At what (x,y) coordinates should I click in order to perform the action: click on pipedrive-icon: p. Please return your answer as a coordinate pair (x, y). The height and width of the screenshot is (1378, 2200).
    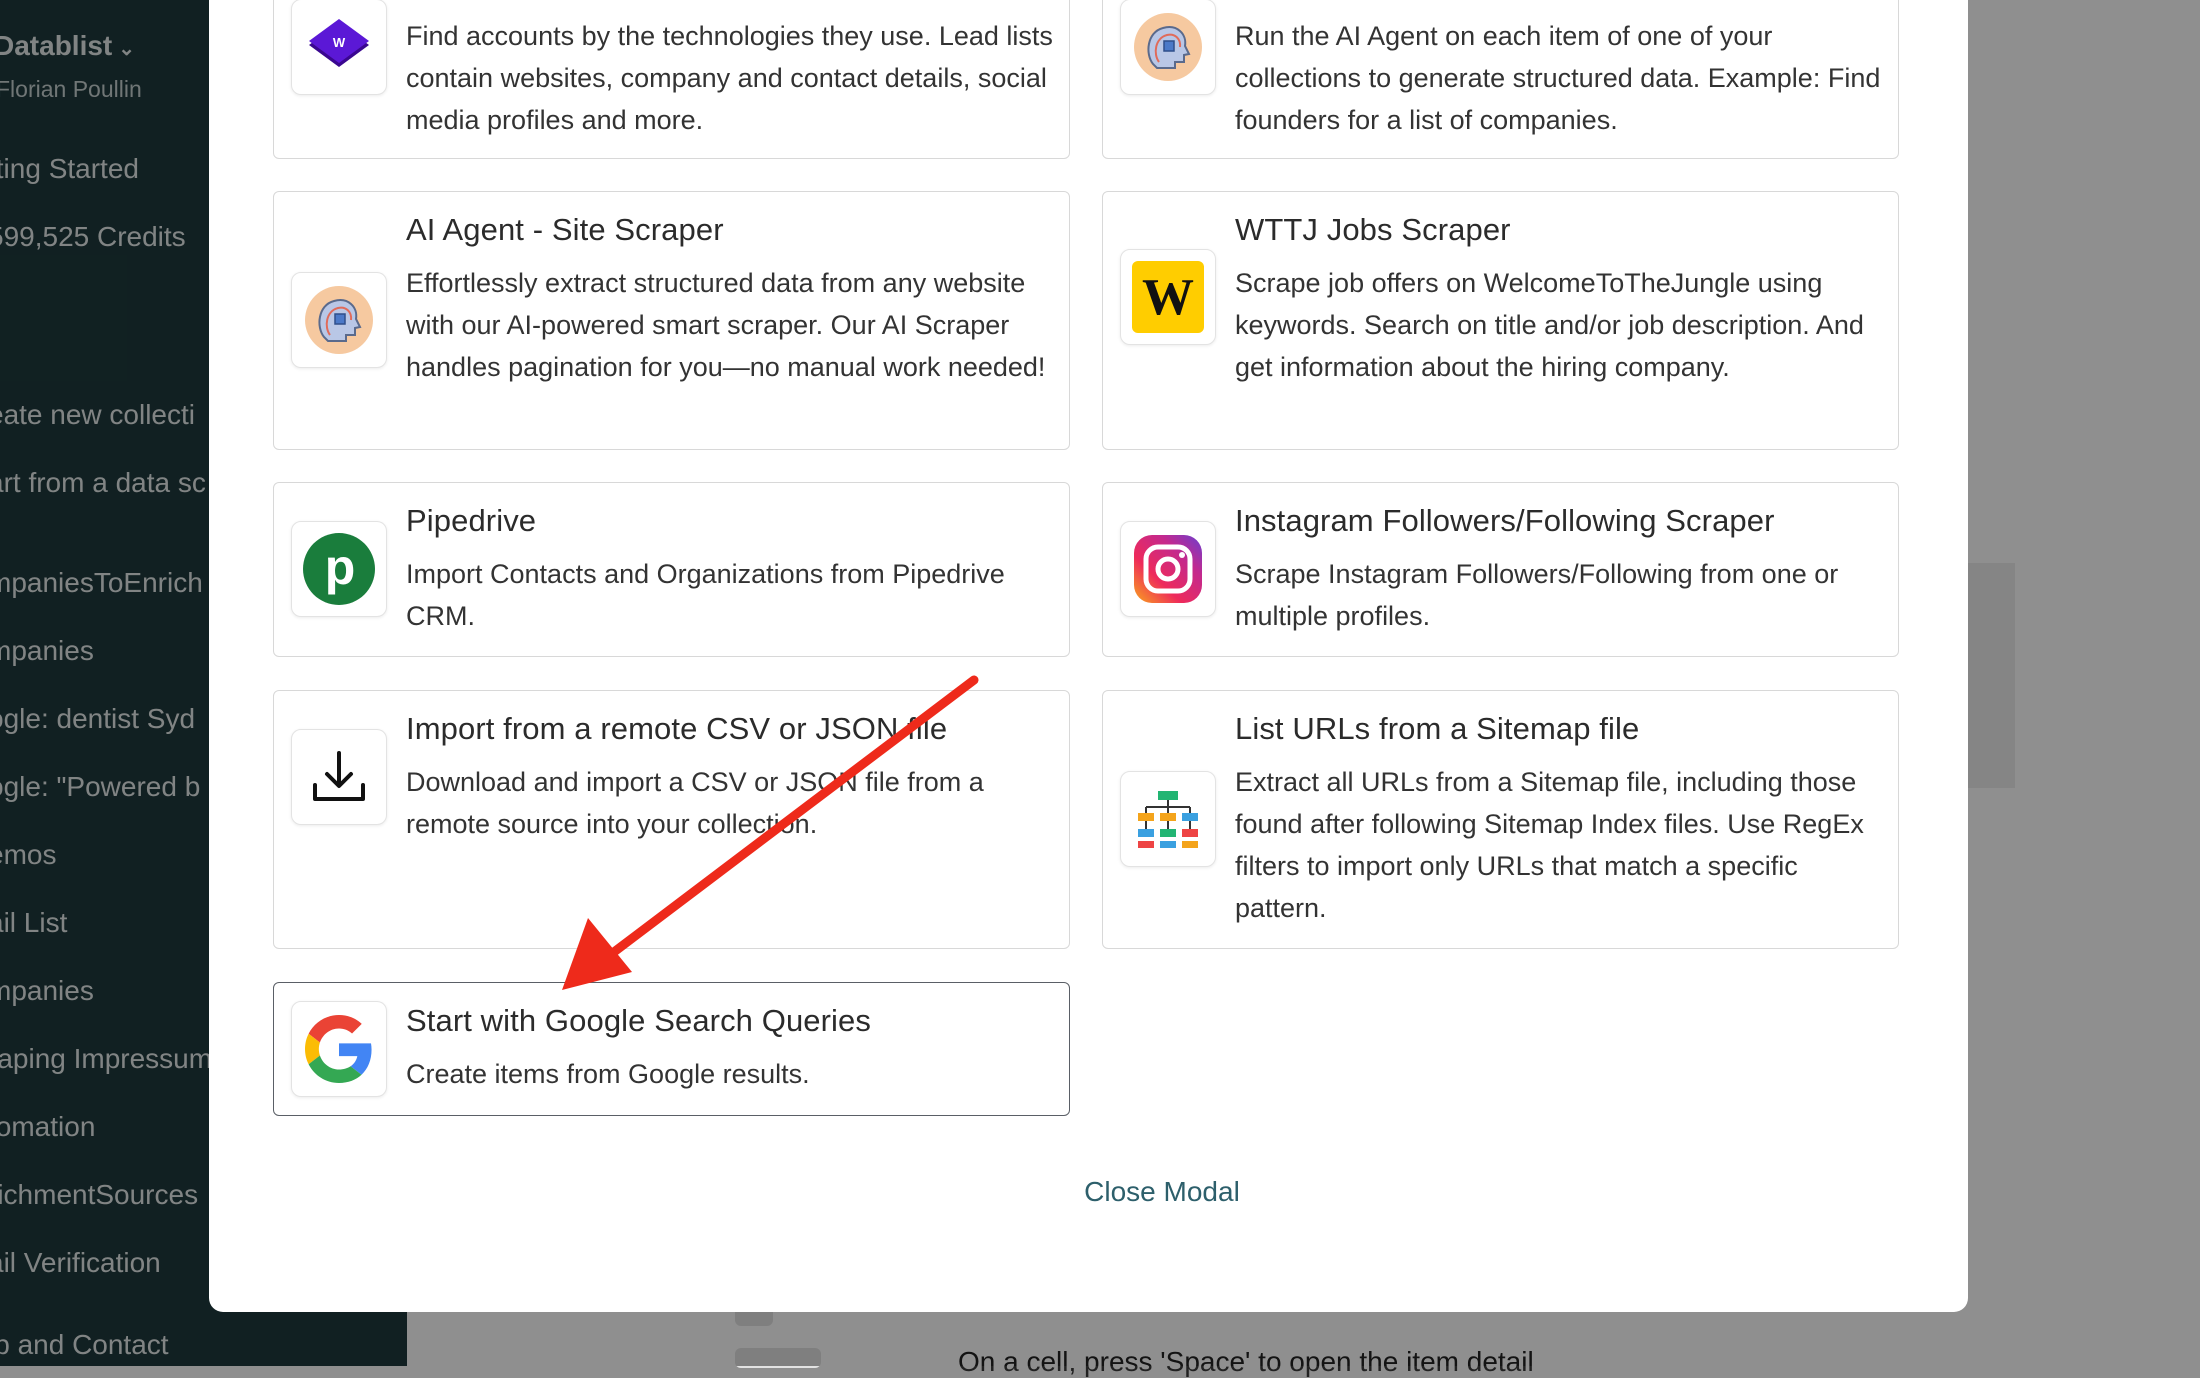
    Looking at the image, I should click on (339, 569).